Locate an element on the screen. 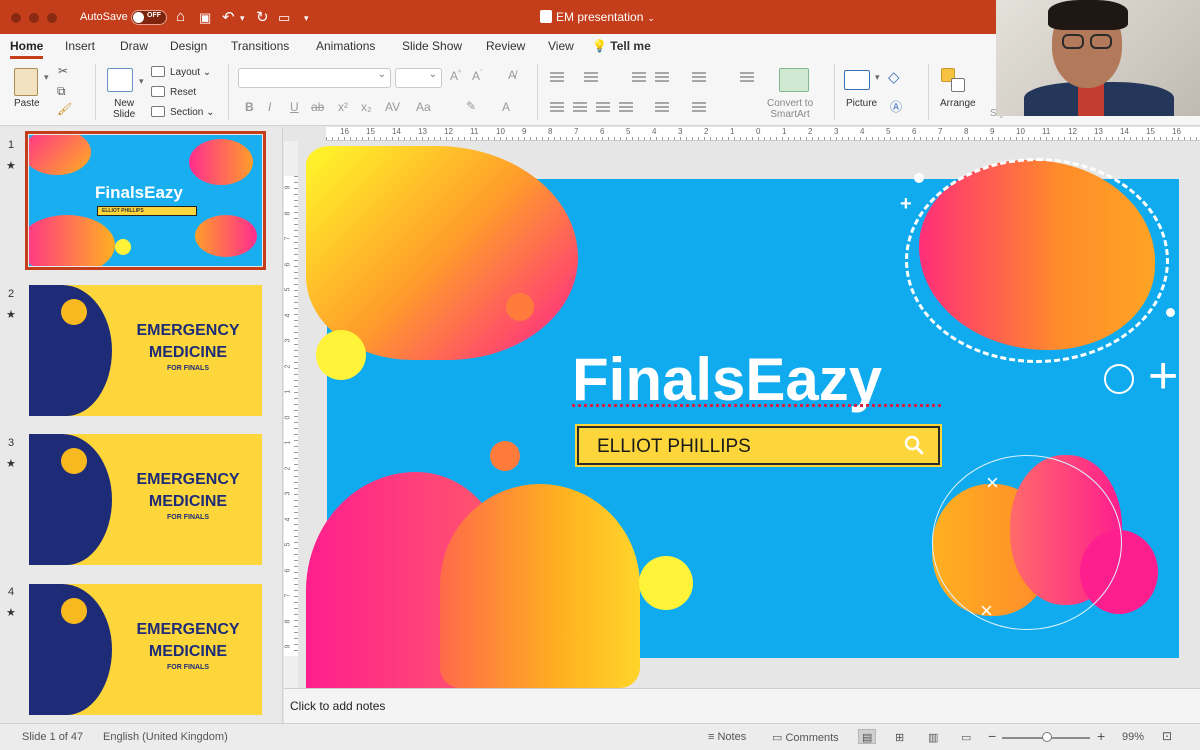 This screenshot has width=1200, height=750. customize-toolbar-icon: ▾ is located at coordinates (306, 18).